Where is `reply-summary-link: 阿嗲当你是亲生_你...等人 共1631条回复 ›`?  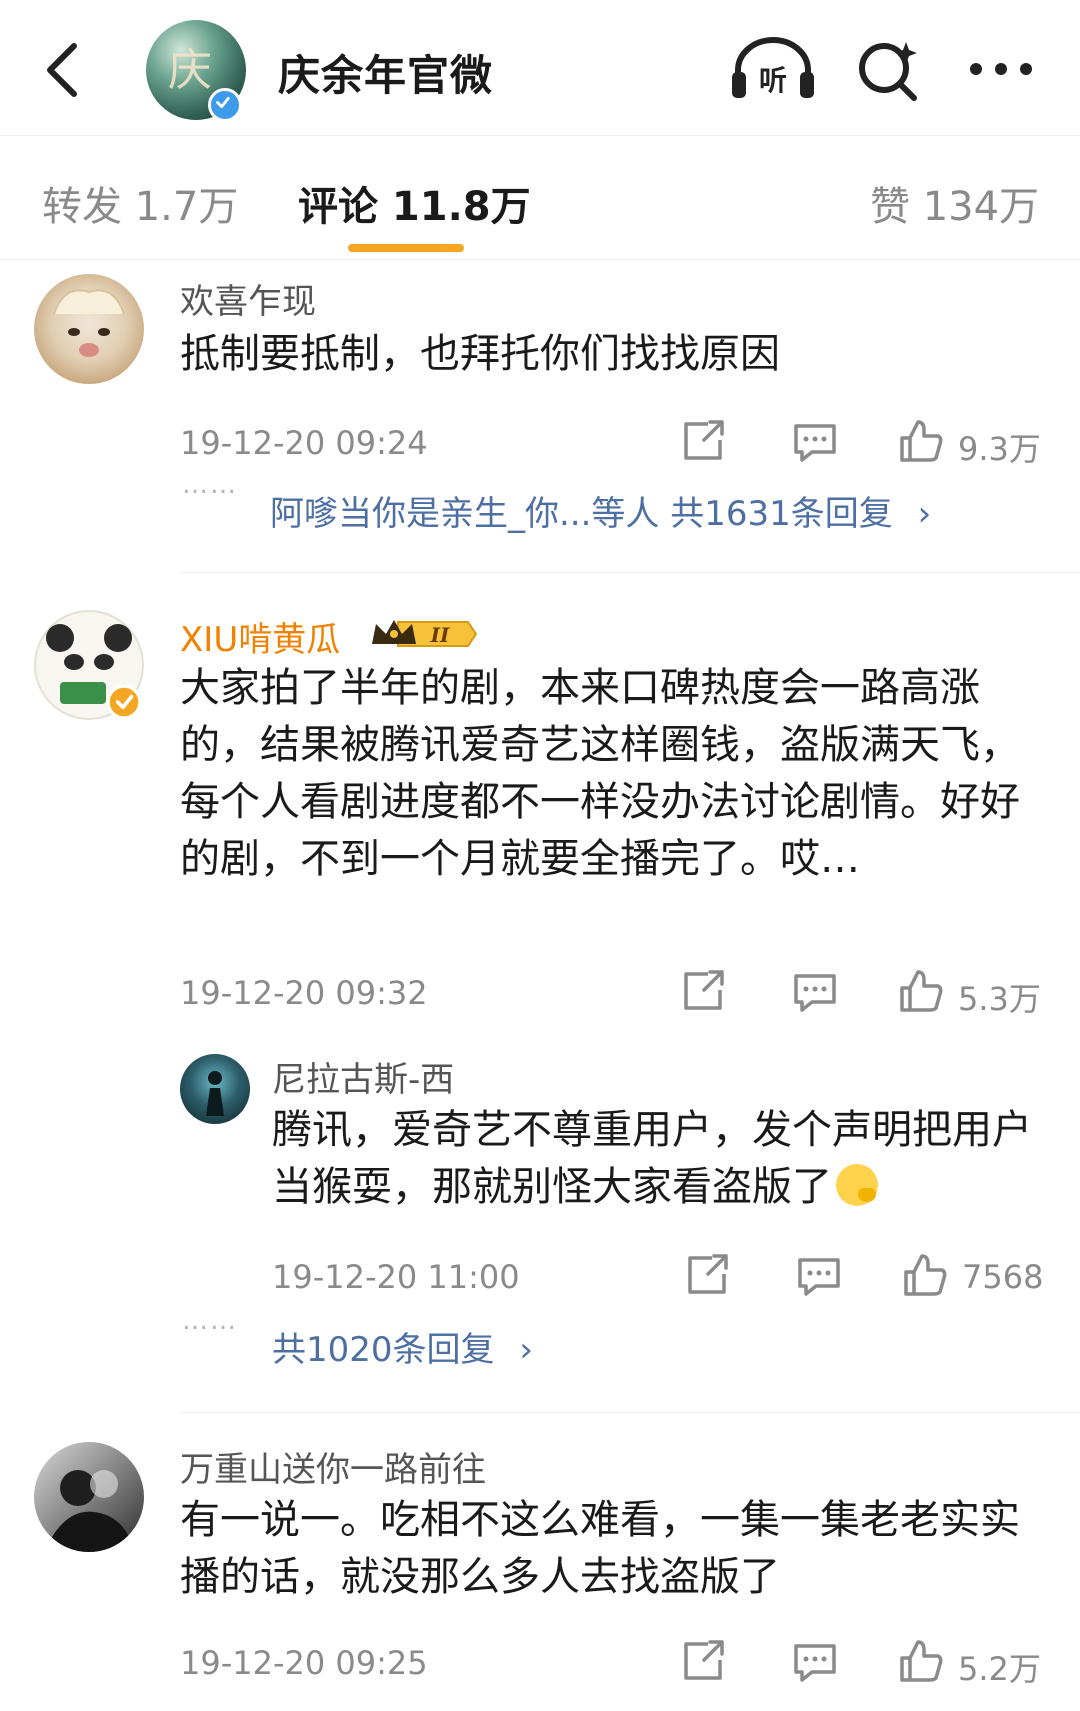
reply-summary-link: 阿嗲当你是亲生_你...等人 共1631条回复 › is located at coordinates (600, 510).